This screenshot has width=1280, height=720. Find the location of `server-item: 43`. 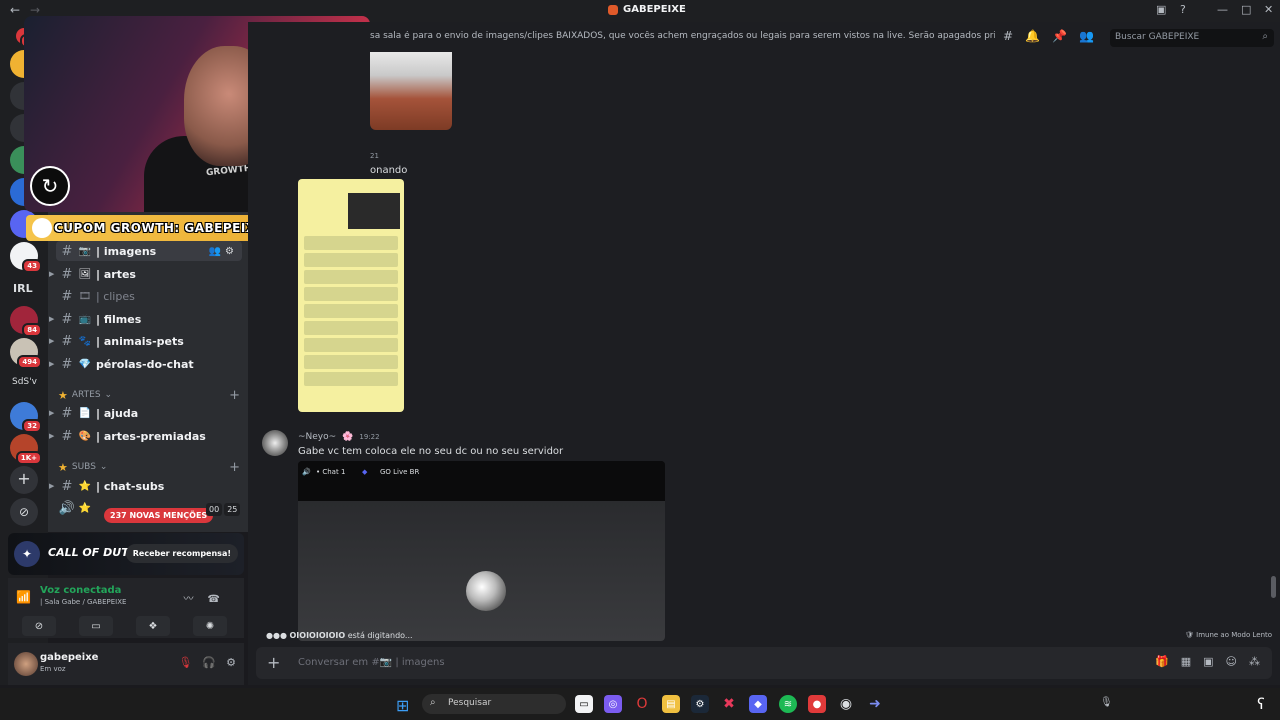

server-item: 43 is located at coordinates (26, 257).